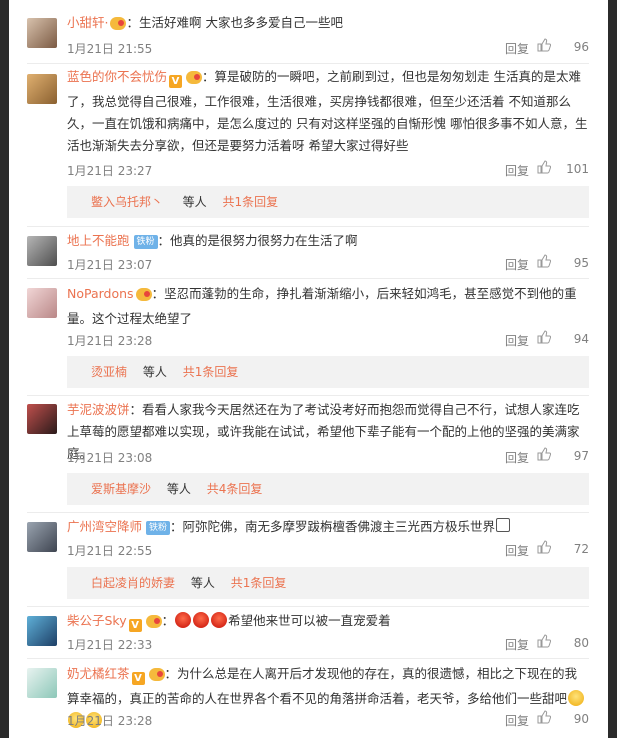 The width and height of the screenshot is (617, 738). What do you see at coordinates (581, 643) in the screenshot?
I see `like-count: 80` at bounding box center [581, 643].